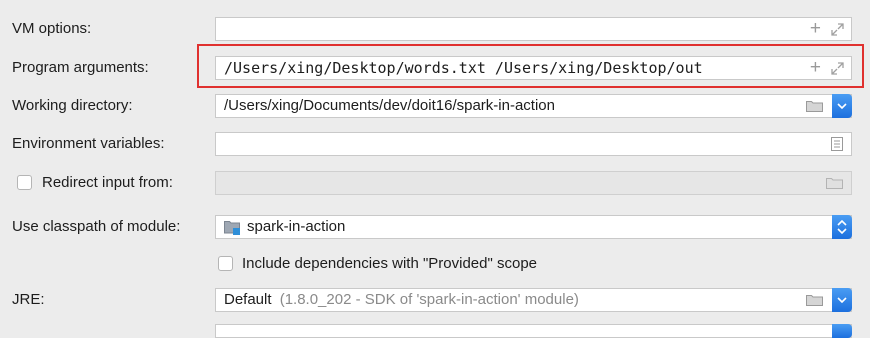 The height and width of the screenshot is (338, 870). I want to click on vm-options-field: +, so click(533, 29).